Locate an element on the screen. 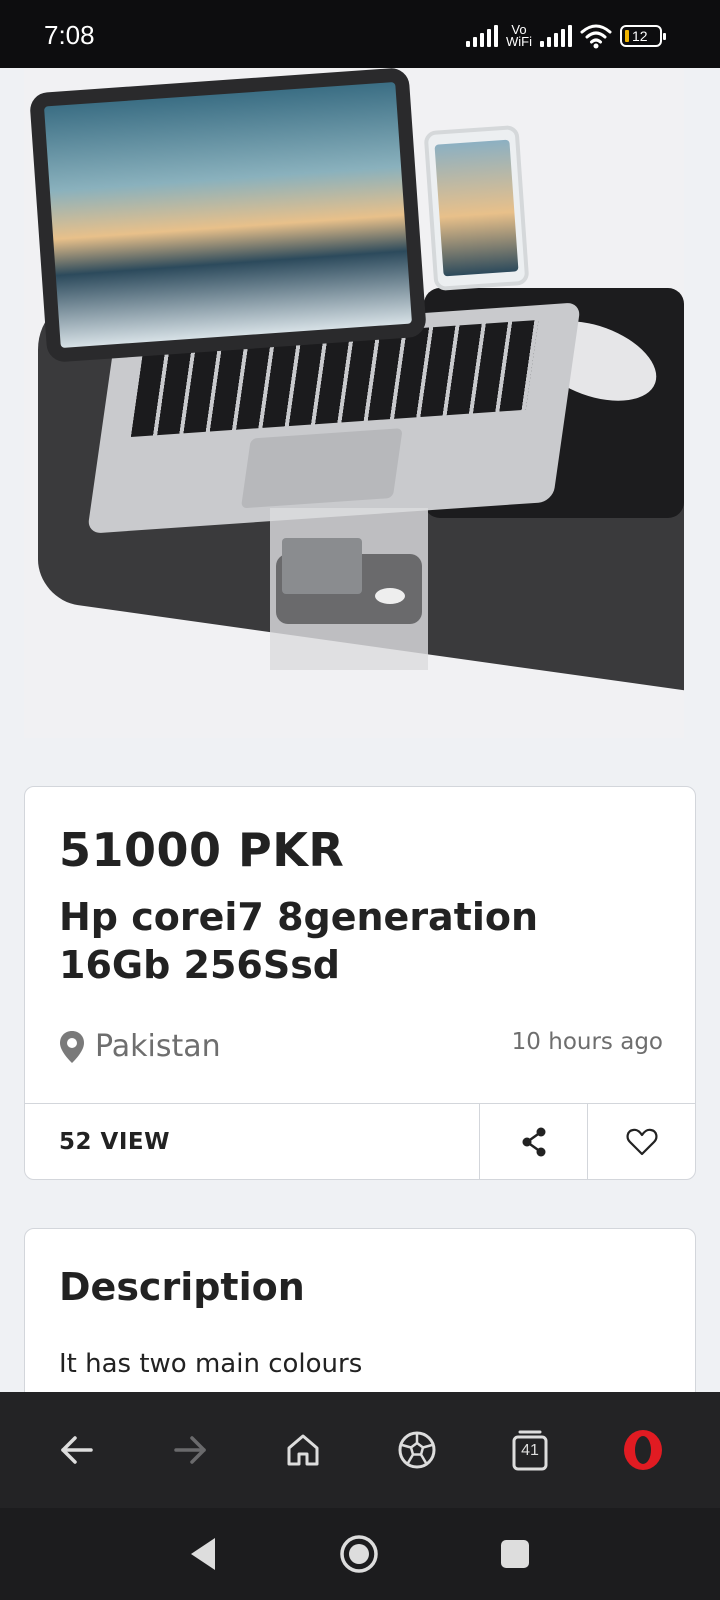 The width and height of the screenshot is (720, 1600). status-bar: 7:08 Vo WiFi 12 is located at coordinates (360, 34).